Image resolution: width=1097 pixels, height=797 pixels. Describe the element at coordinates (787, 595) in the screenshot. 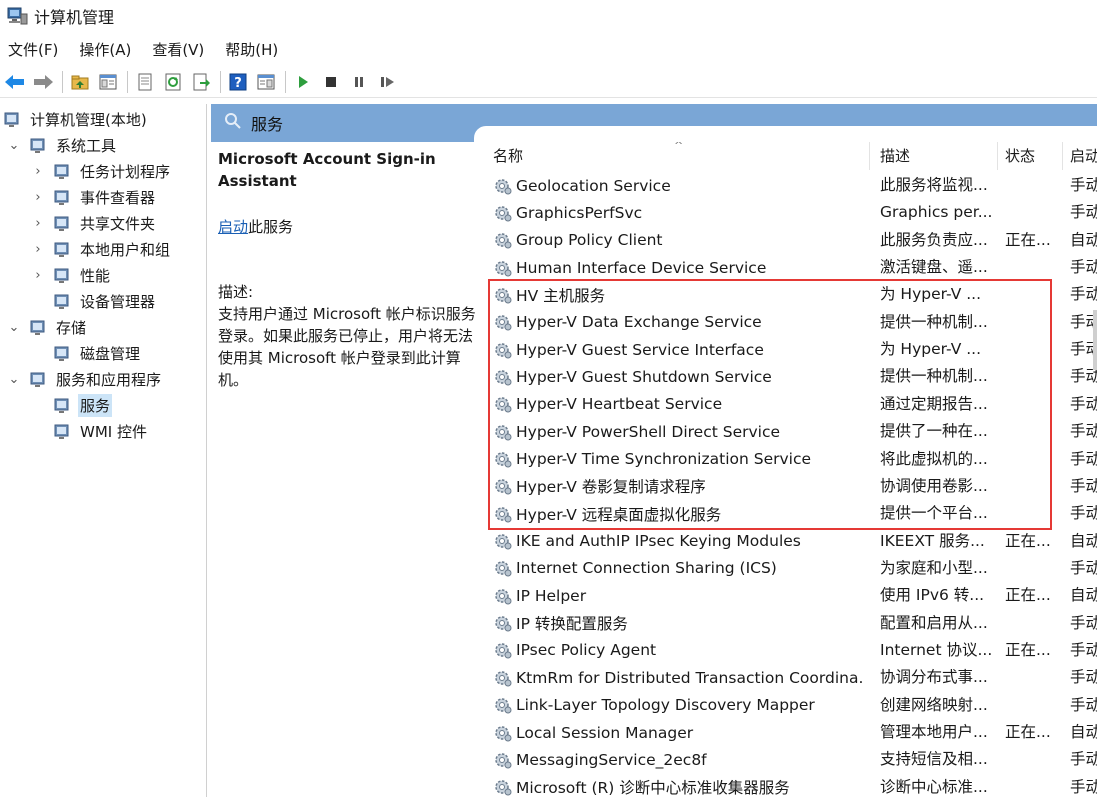

I see `service-row: IP Helper 使用 IPv6 转... 正在... 自动` at that location.